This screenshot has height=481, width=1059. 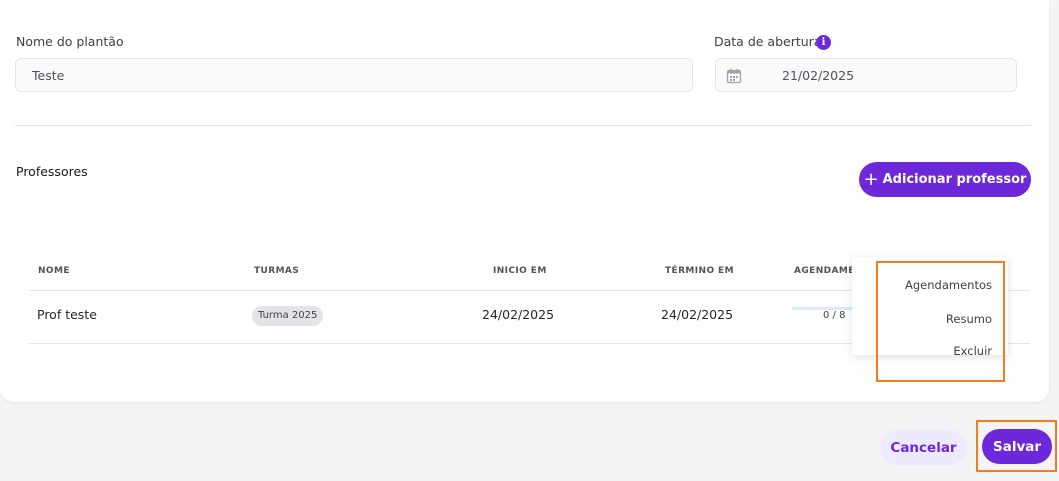 I want to click on info-icon: i, so click(x=823, y=42).